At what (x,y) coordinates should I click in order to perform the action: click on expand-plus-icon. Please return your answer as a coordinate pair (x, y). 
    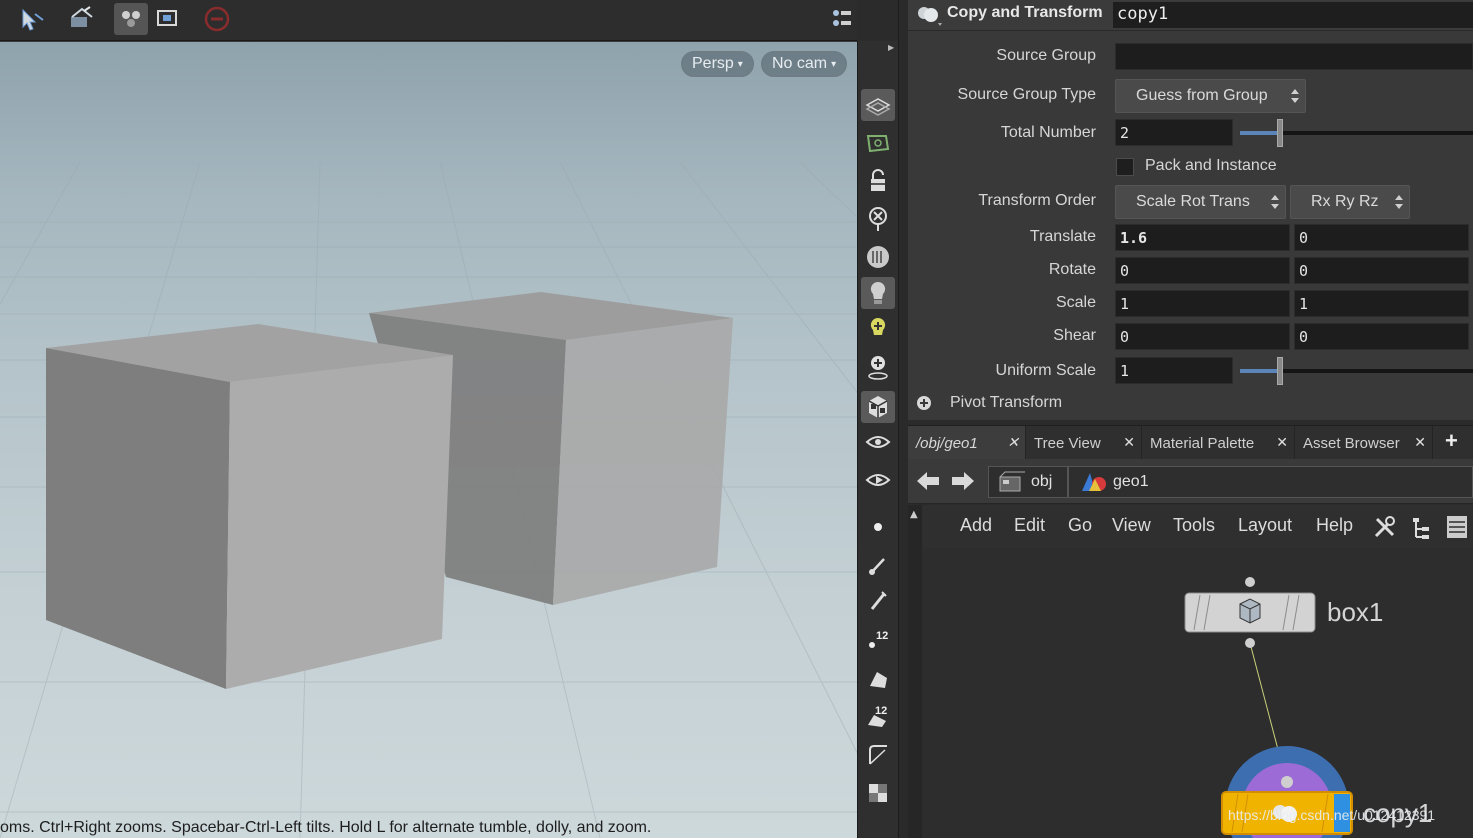
    Looking at the image, I should click on (924, 405).